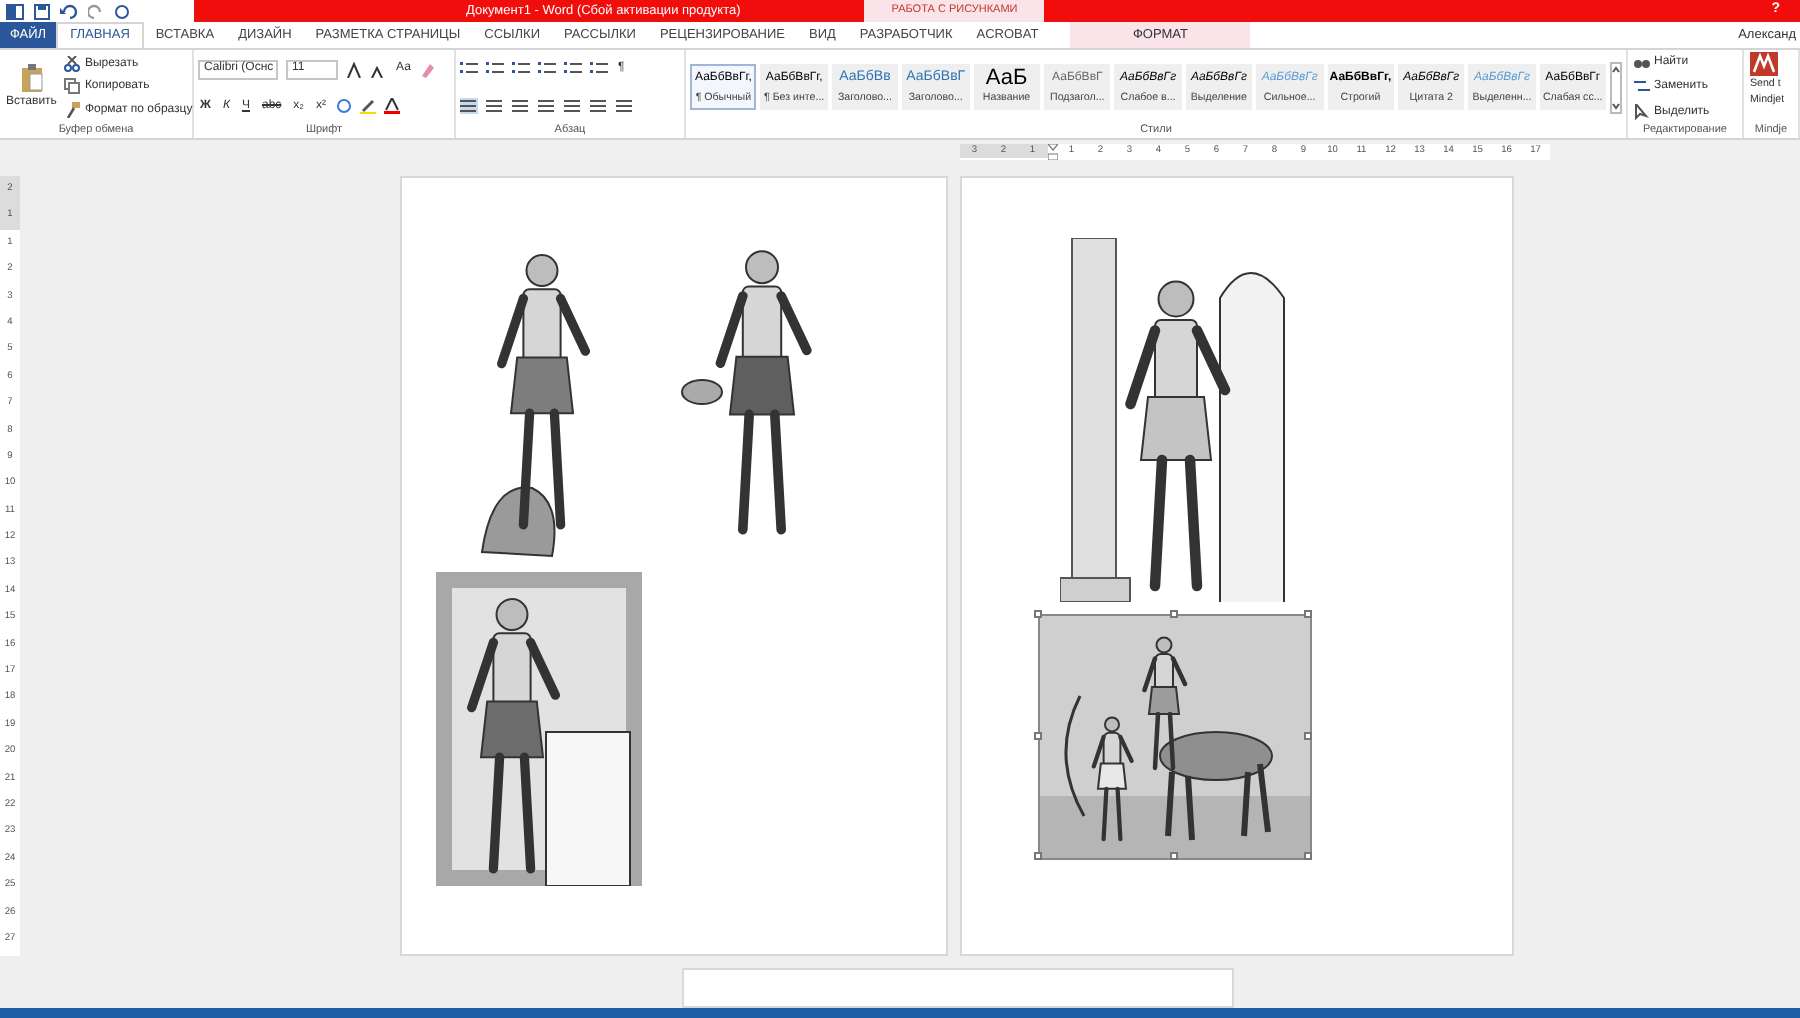  What do you see at coordinates (72, 86) in the screenshot?
I see `copy-icon` at bounding box center [72, 86].